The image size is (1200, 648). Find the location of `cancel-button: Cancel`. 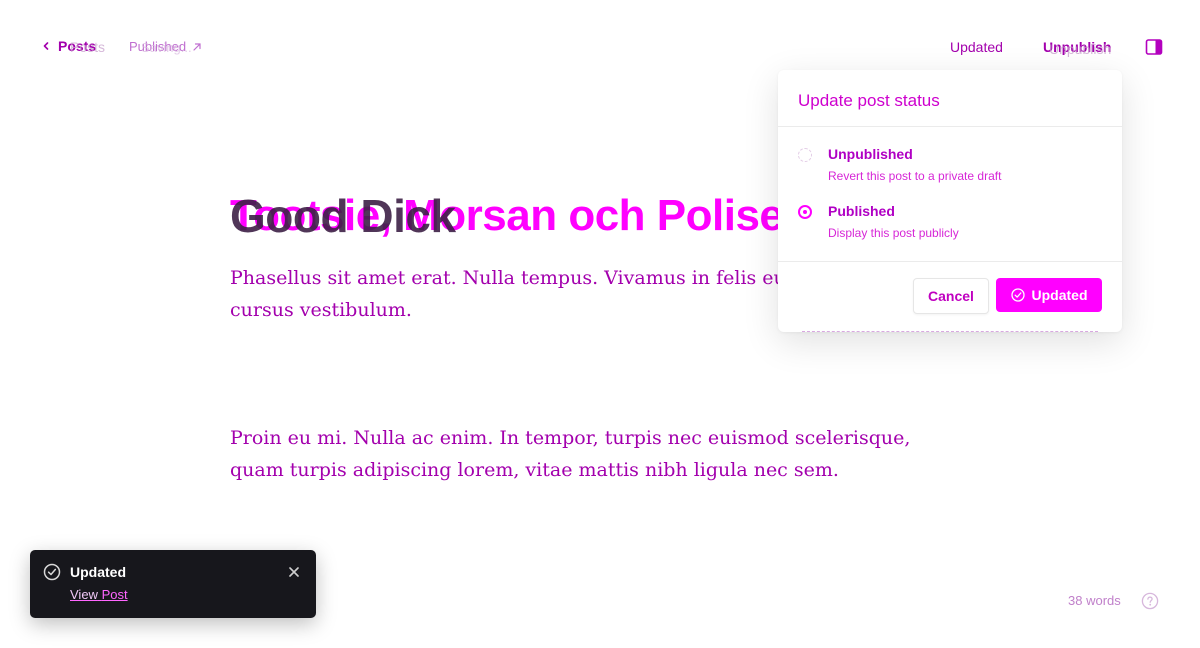

cancel-button: Cancel is located at coordinates (951, 296).